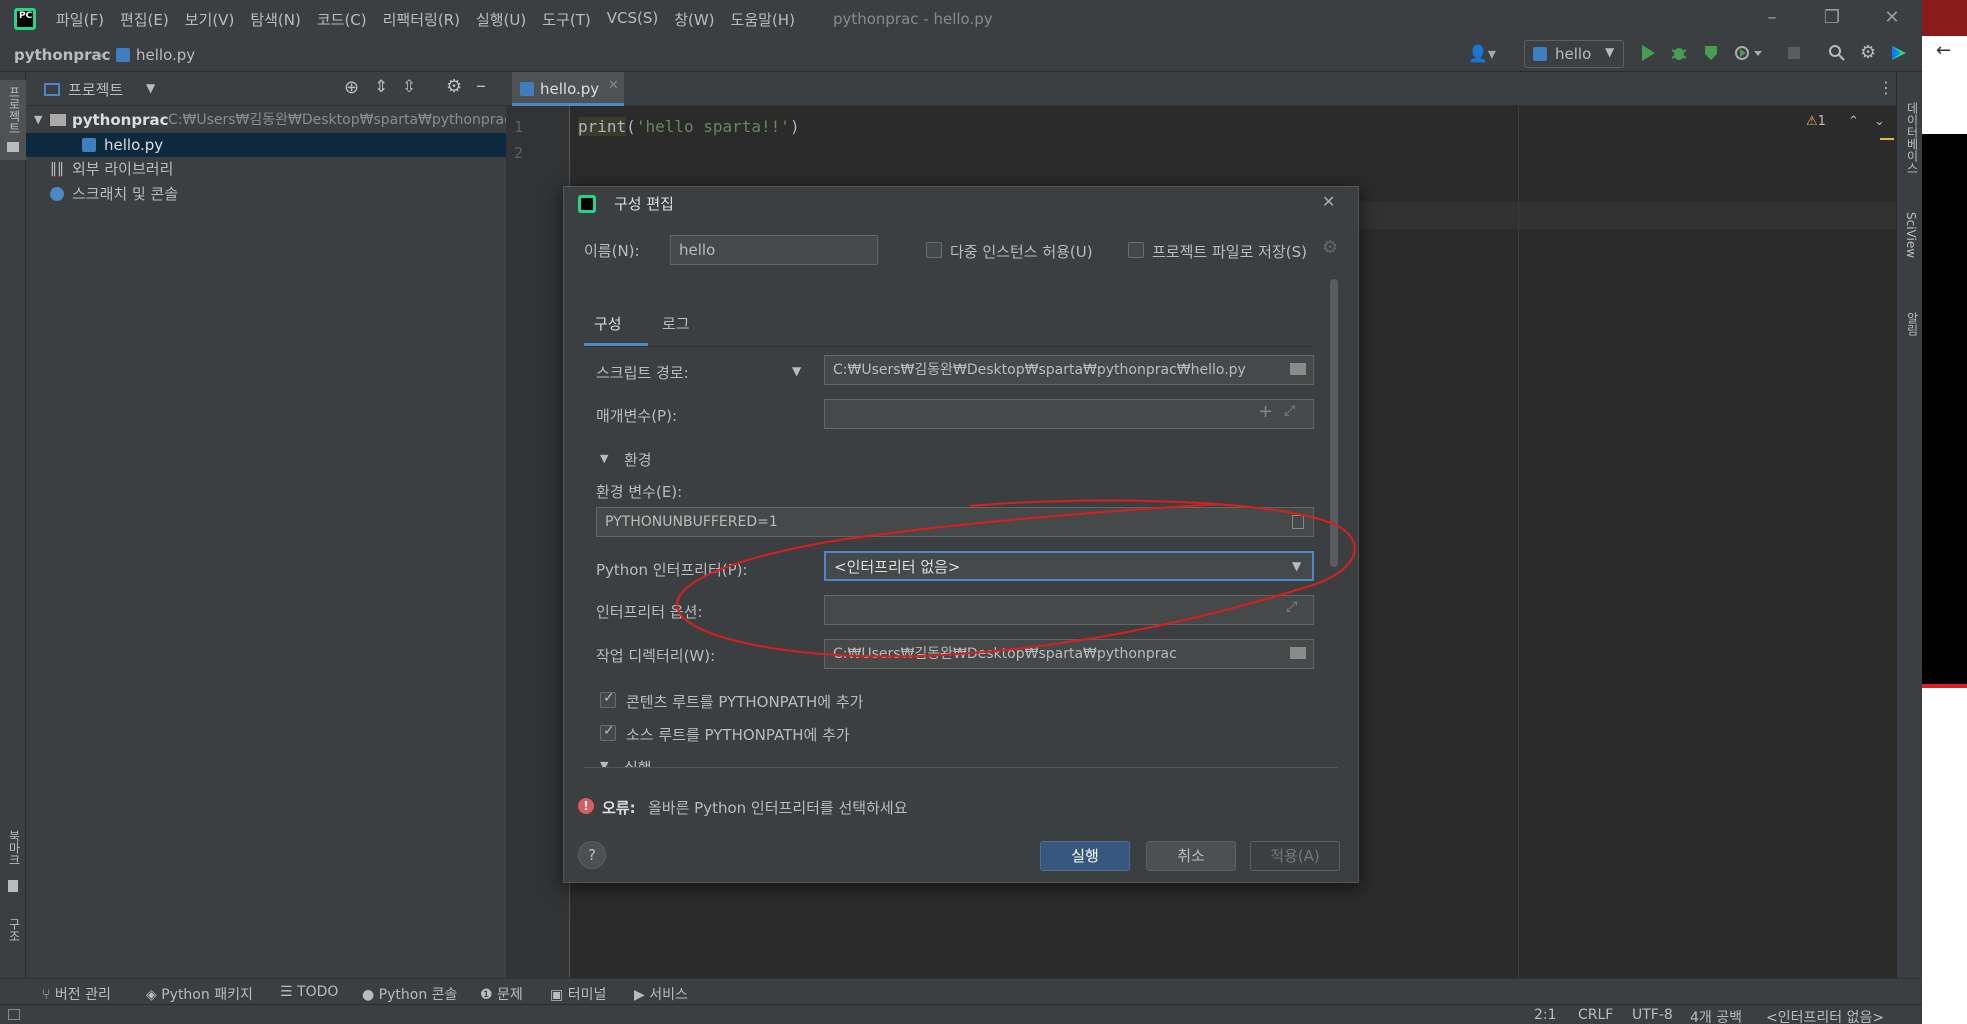 The image size is (1967, 1024). Describe the element at coordinates (1879, 121) in the screenshot. I see `next-highlight-icon: ⌄` at that location.